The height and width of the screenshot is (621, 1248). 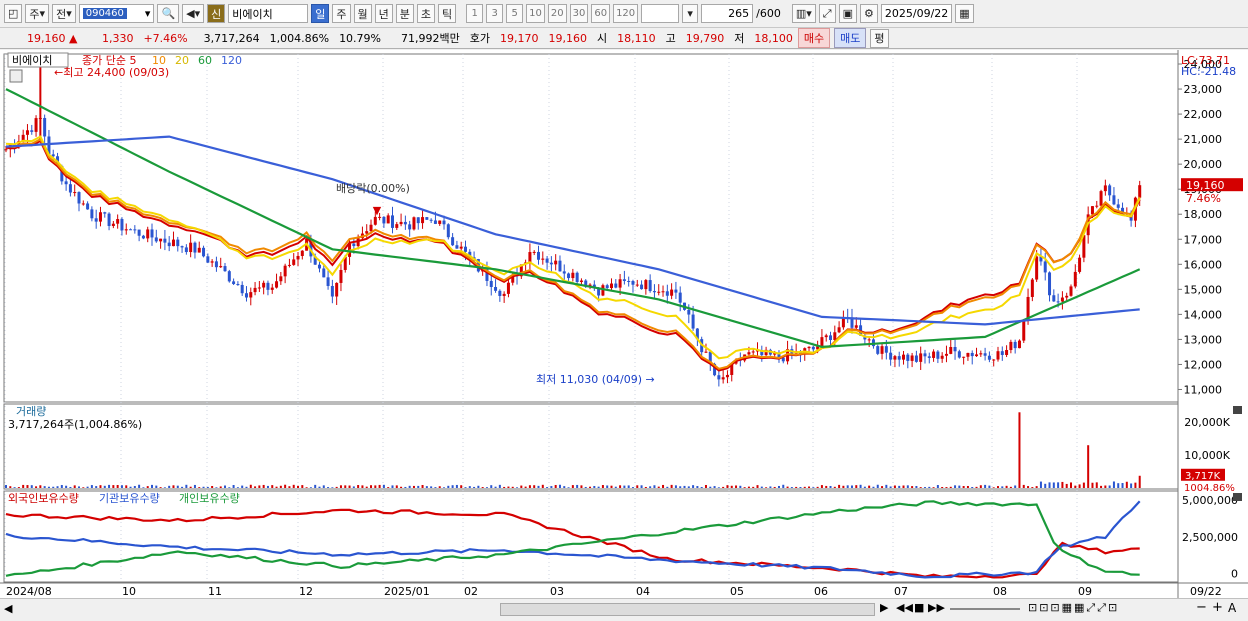 What do you see at coordinates (660, 13) in the screenshot?
I see `custom-interval-input` at bounding box center [660, 13].